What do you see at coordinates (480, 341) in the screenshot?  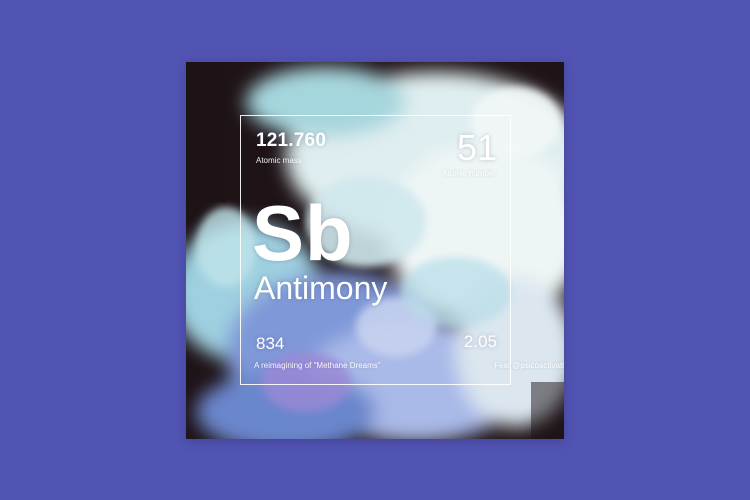 I see `bottom-right-value: 2.05` at bounding box center [480, 341].